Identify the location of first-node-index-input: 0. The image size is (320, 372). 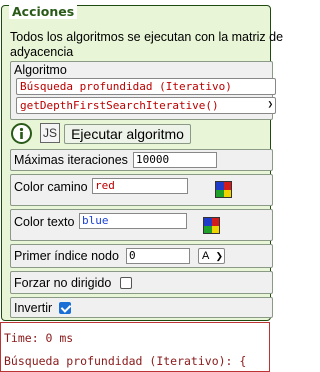
(158, 256).